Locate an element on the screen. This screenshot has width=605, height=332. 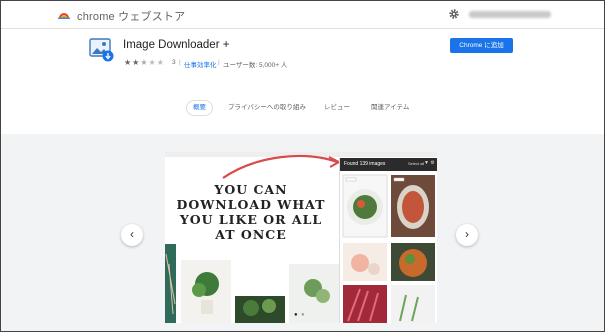
filter-icon: ▼ ⚙ is located at coordinates (429, 163).